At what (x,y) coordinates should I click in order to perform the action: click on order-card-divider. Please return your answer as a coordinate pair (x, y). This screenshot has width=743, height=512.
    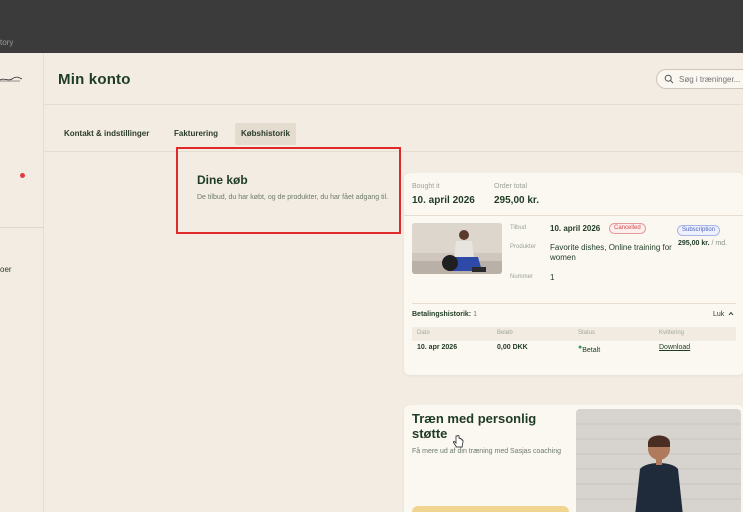
    Looking at the image, I should click on (573, 215).